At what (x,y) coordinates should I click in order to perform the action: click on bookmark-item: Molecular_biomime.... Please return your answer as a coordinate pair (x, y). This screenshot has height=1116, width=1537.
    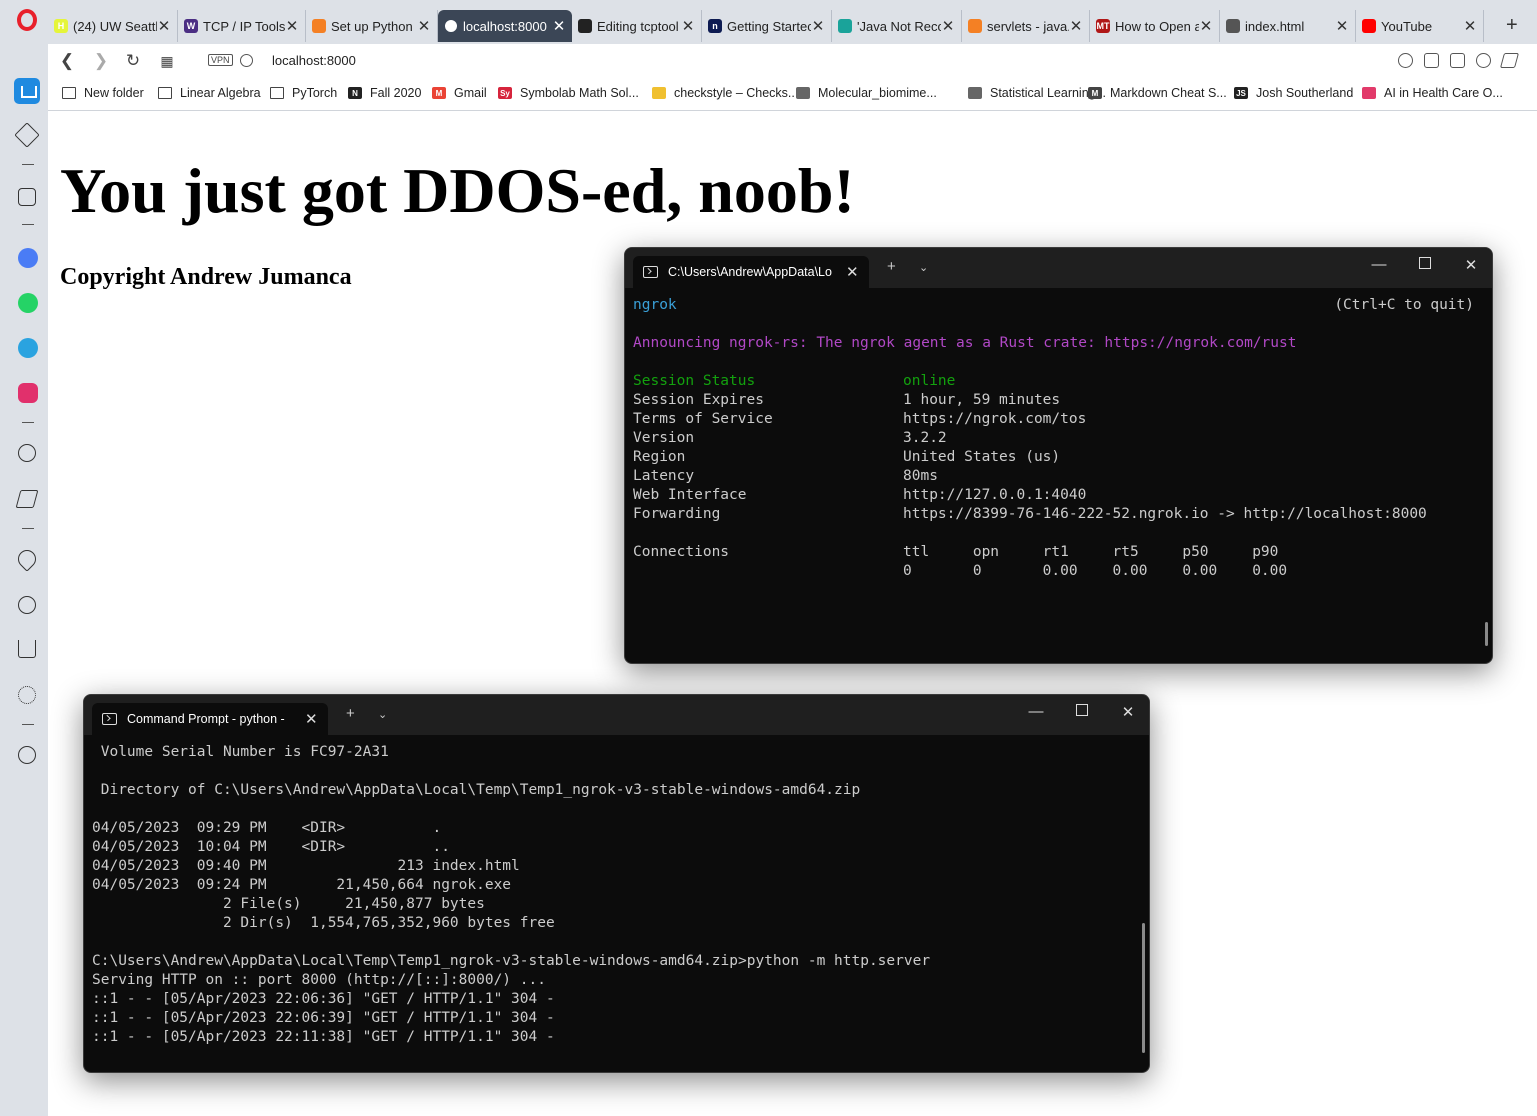
    Looking at the image, I should click on (866, 93).